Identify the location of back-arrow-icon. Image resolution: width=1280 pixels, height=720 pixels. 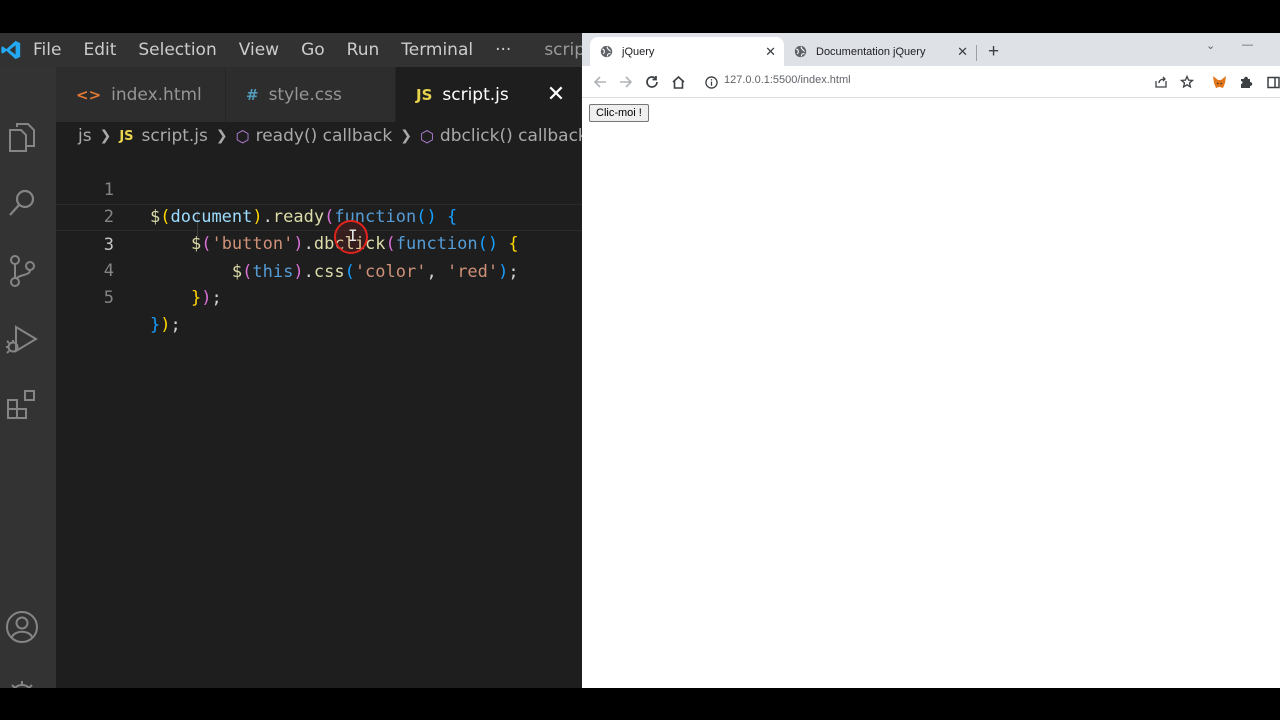
(600, 82).